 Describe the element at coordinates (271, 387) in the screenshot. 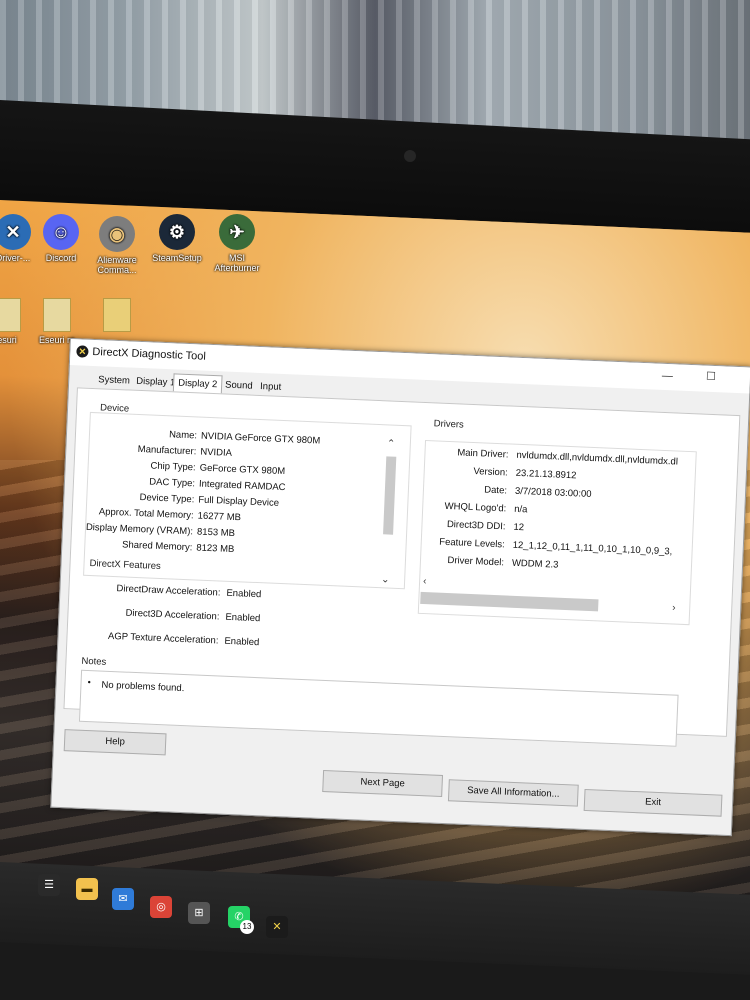

I see `tab-input: Input` at that location.